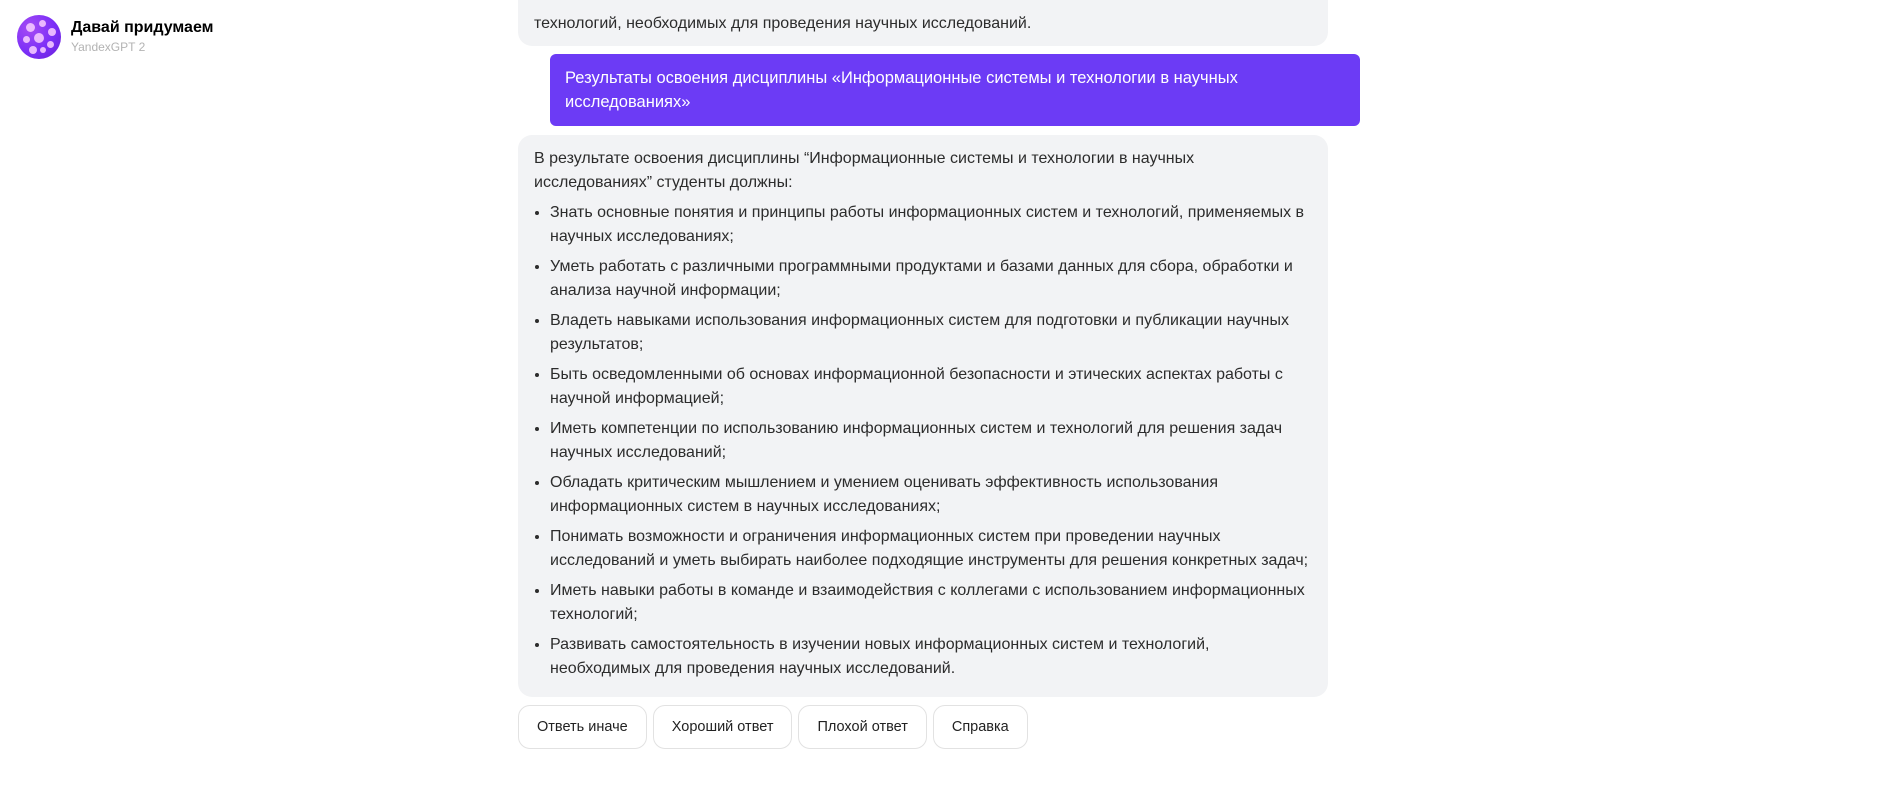 Image resolution: width=1880 pixels, height=792 pixels. What do you see at coordinates (108, 46) in the screenshot?
I see `bot-model: YandexGPT 2` at bounding box center [108, 46].